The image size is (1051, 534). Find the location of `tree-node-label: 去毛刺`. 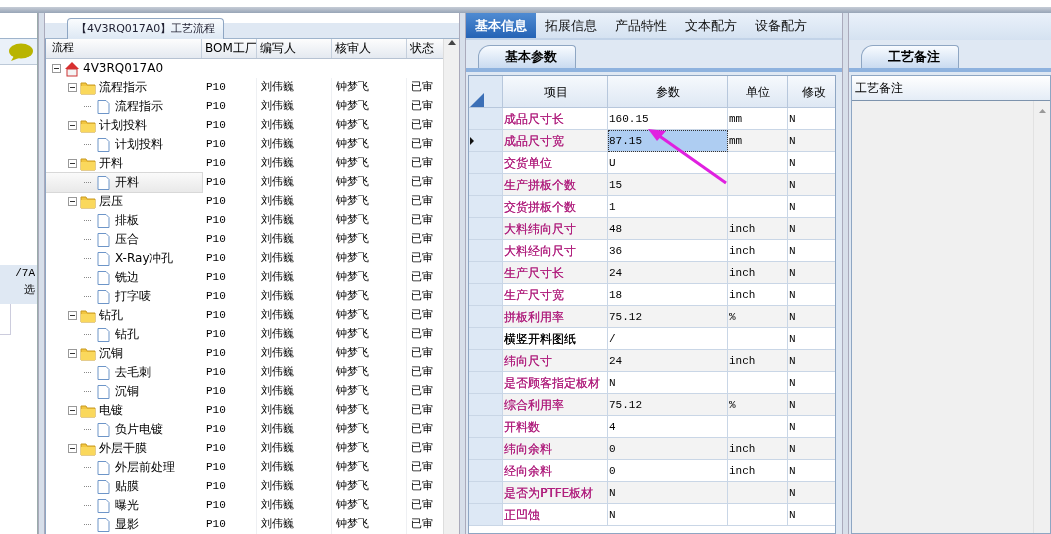

tree-node-label: 去毛刺 is located at coordinates (133, 372).